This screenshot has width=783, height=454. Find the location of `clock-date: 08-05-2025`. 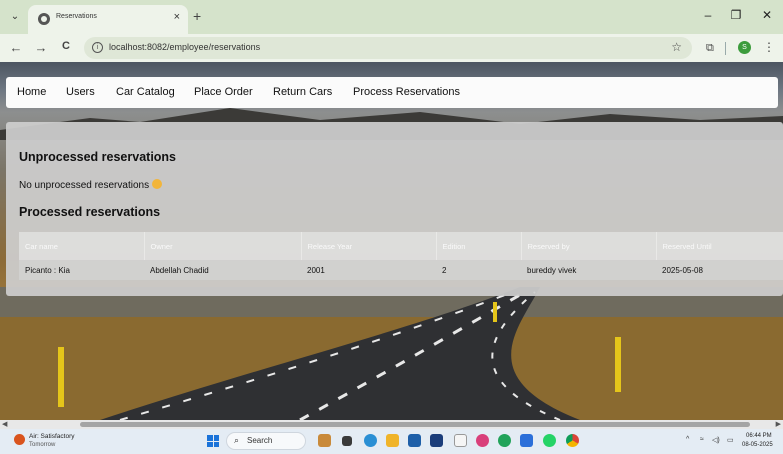

clock-date: 08-05-2025 is located at coordinates (757, 445).